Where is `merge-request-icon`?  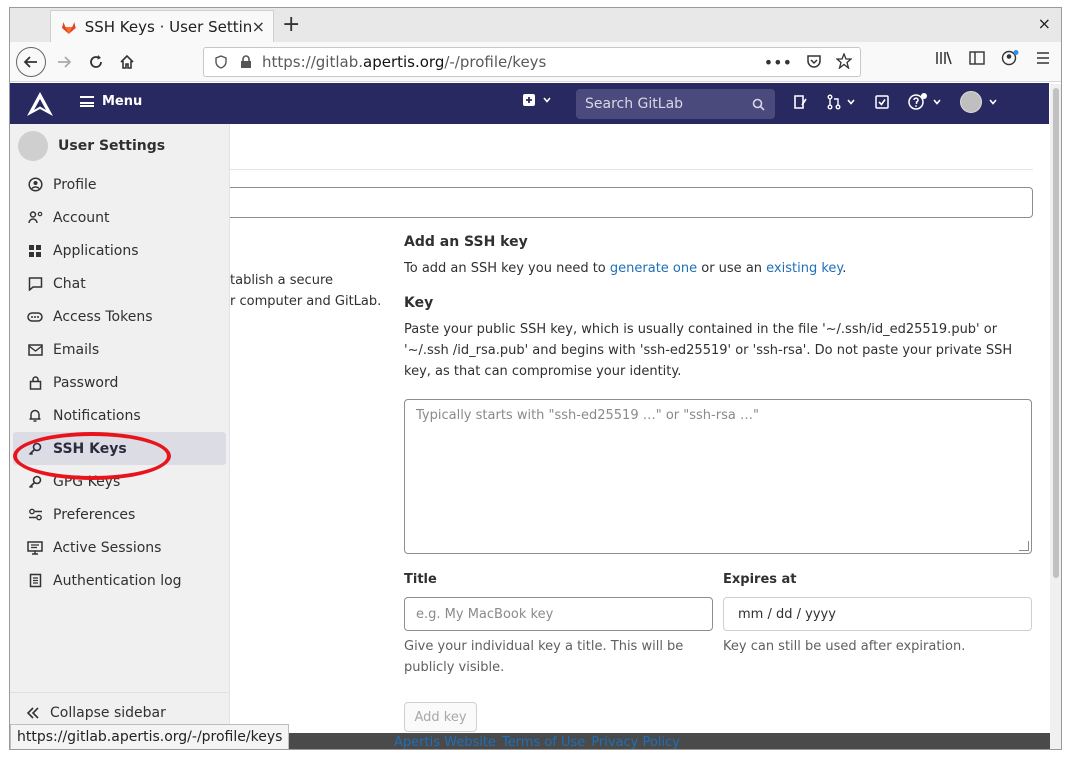
merge-request-icon is located at coordinates (834, 102).